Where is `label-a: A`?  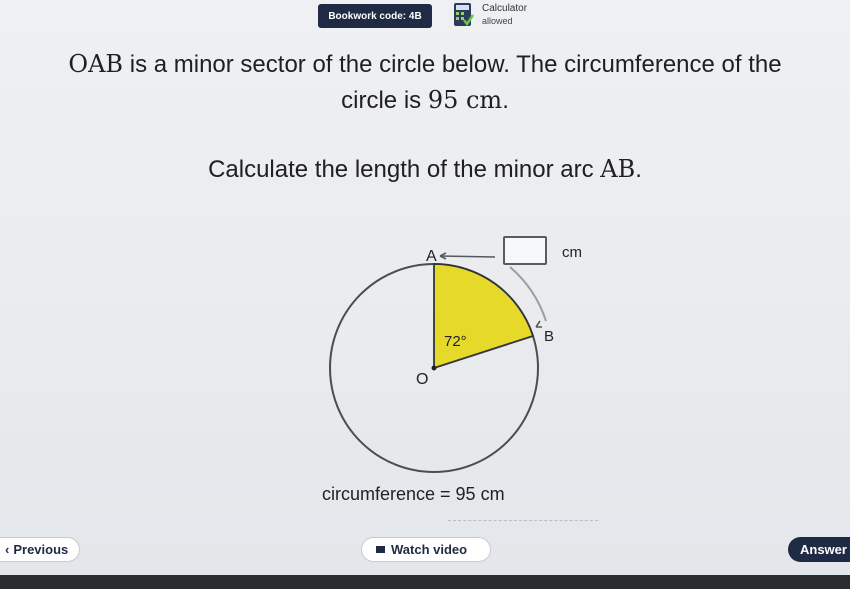 label-a: A is located at coordinates (431, 256).